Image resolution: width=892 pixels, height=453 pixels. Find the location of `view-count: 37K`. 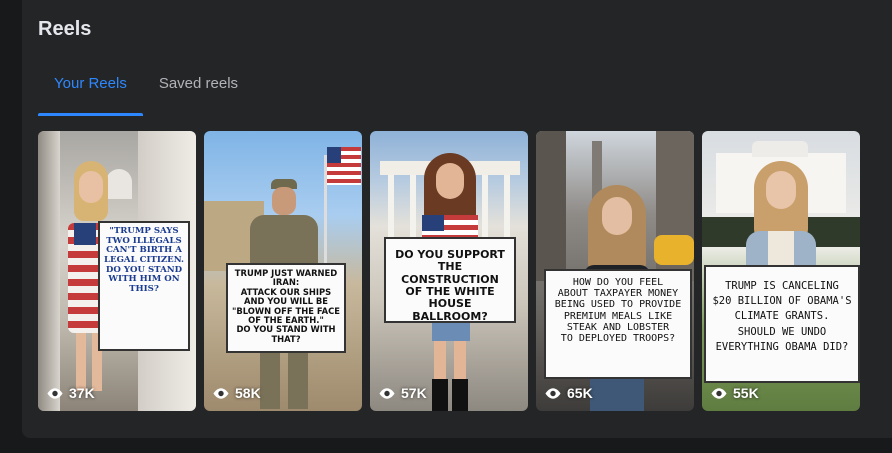

view-count: 37K is located at coordinates (70, 393).